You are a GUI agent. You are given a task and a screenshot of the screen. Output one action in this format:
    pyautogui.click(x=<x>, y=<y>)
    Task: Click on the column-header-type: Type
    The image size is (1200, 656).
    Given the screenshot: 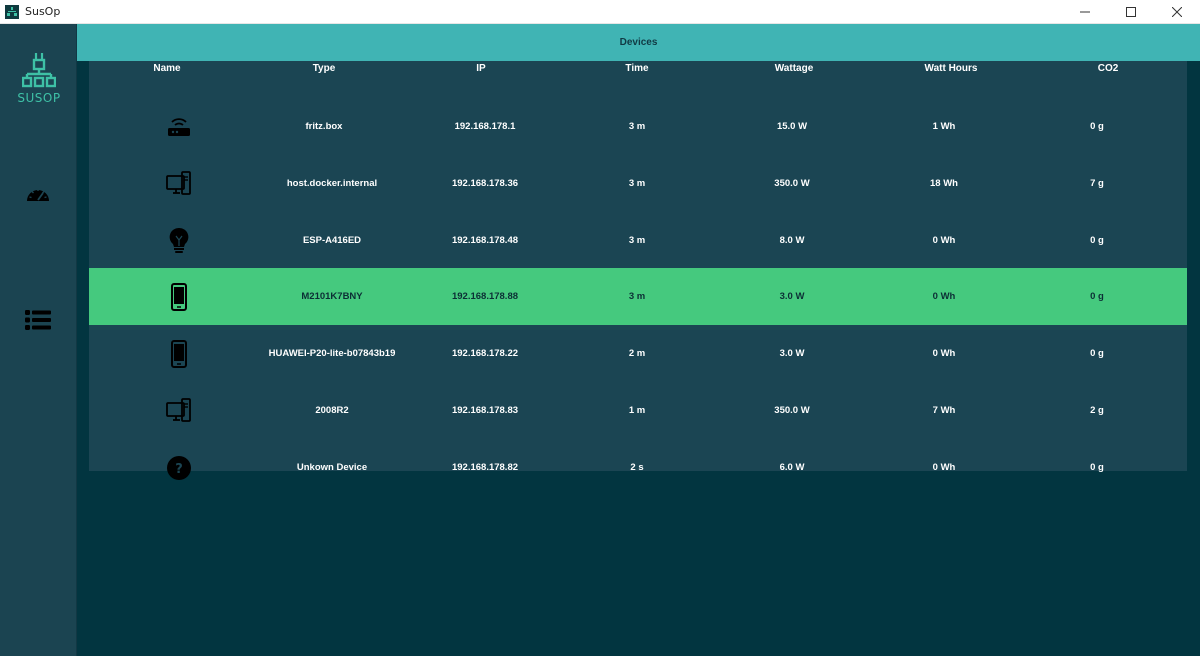 What is the action you would take?
    pyautogui.click(x=324, y=68)
    